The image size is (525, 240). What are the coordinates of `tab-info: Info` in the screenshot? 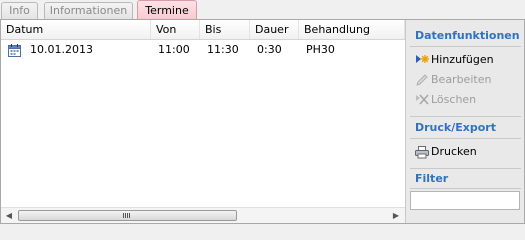 It's located at (19, 10).